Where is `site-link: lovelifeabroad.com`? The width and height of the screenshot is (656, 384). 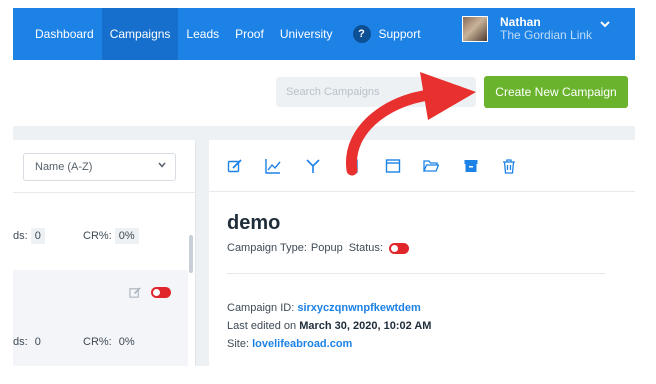 site-link: lovelifeabroad.com is located at coordinates (302, 344).